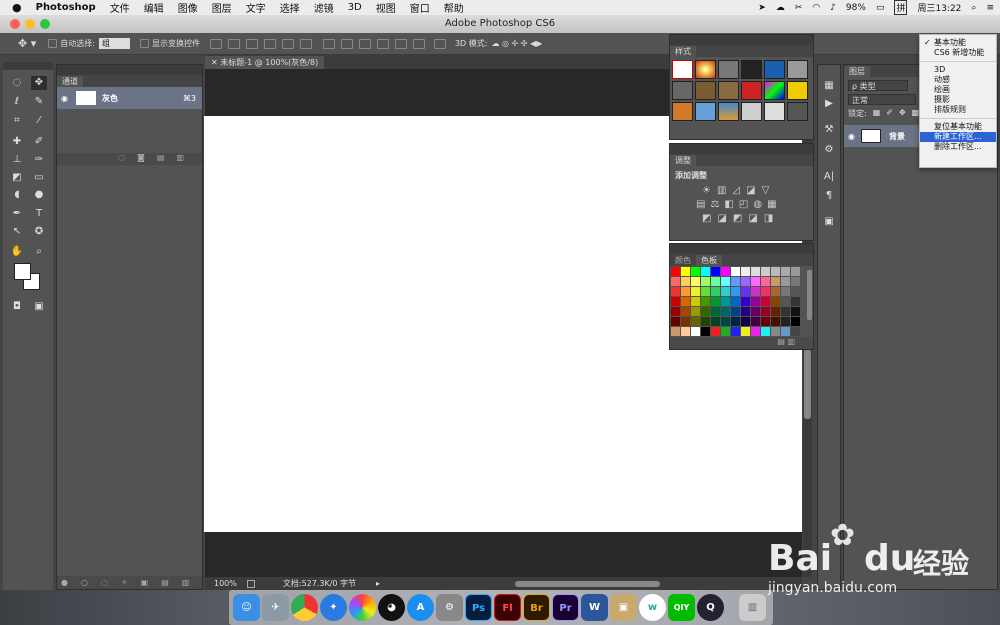 The image size is (1000, 625). What do you see at coordinates (420, 7) in the screenshot?
I see `menu-window: 窗口` at bounding box center [420, 7].